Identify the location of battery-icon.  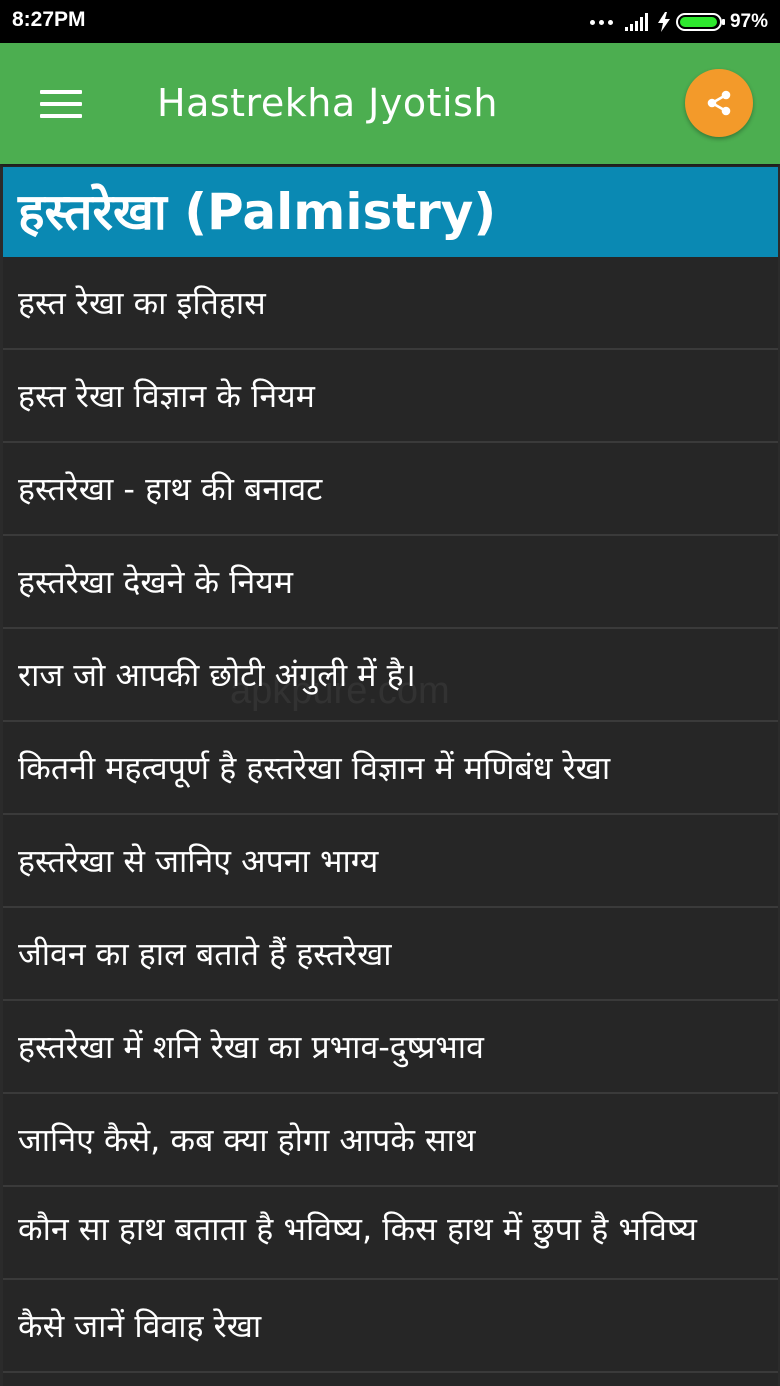
(700, 22).